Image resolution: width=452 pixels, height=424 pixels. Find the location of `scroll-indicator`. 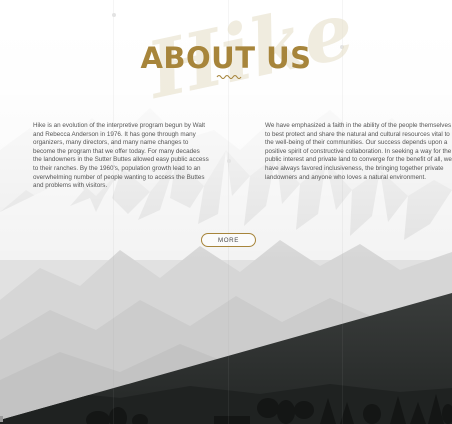

scroll-indicator is located at coordinates (1, 419).